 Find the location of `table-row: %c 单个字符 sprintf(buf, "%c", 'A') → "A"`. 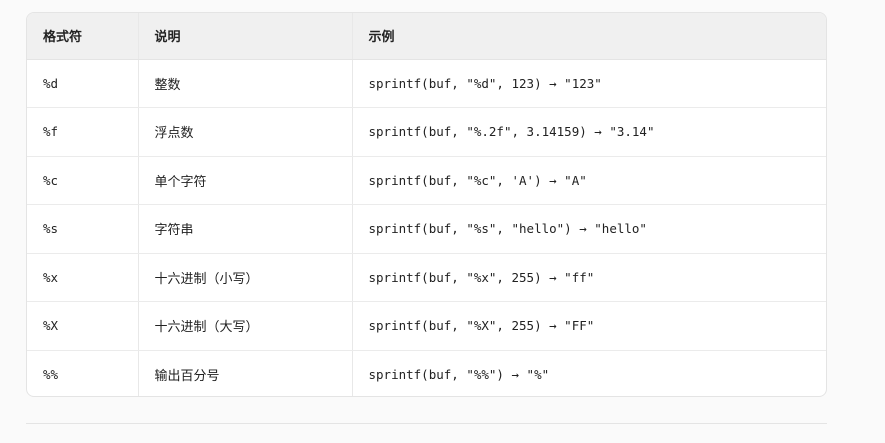

table-row: %c 单个字符 sprintf(buf, "%c", 'A') → "A" is located at coordinates (426, 180).